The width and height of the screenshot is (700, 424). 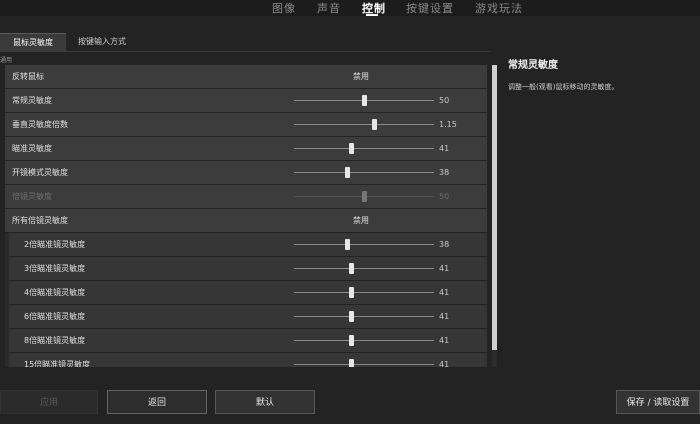 What do you see at coordinates (6, 60) in the screenshot?
I see `group-label: 通用` at bounding box center [6, 60].